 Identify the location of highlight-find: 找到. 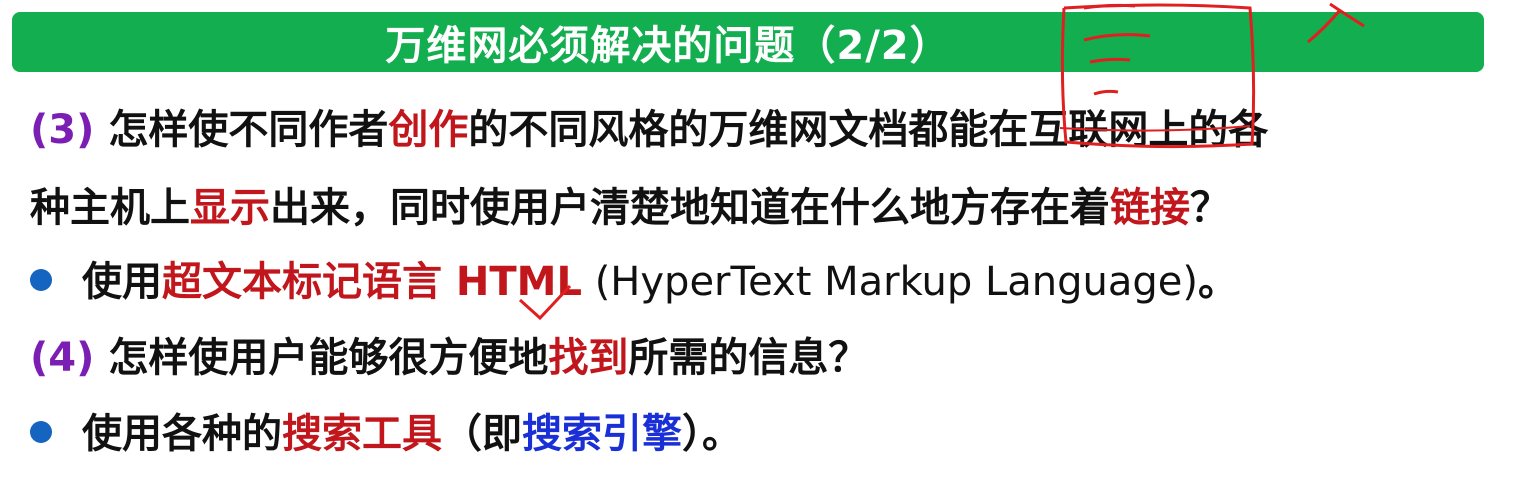
(588, 358).